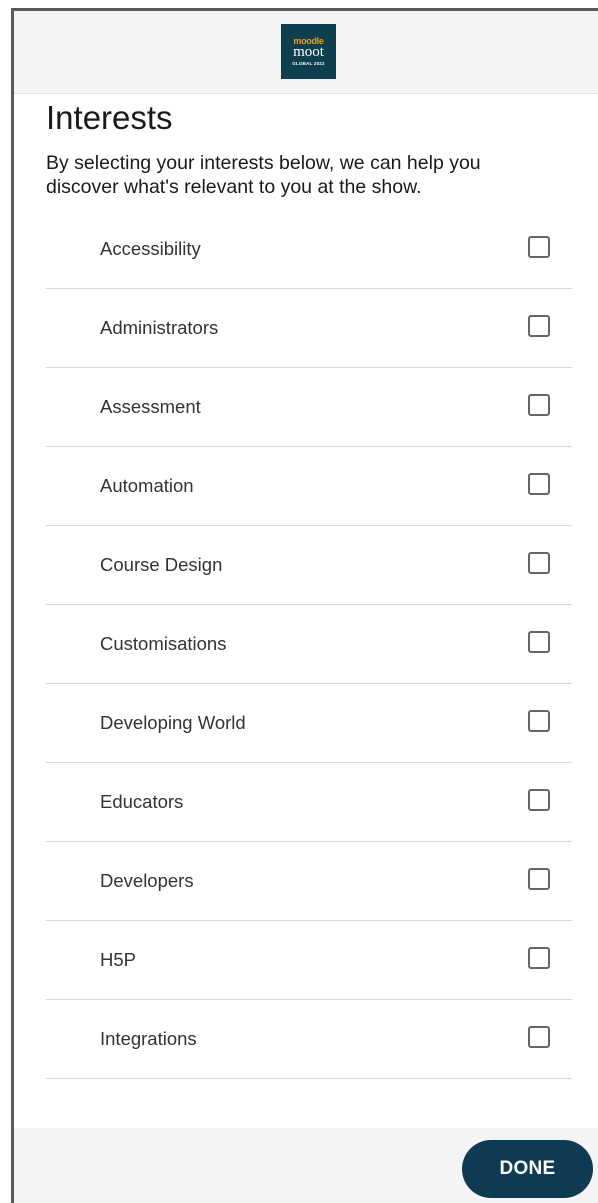 Image resolution: width=598 pixels, height=1203 pixels. Describe the element at coordinates (12, 605) in the screenshot. I see `window-border-left` at that location.